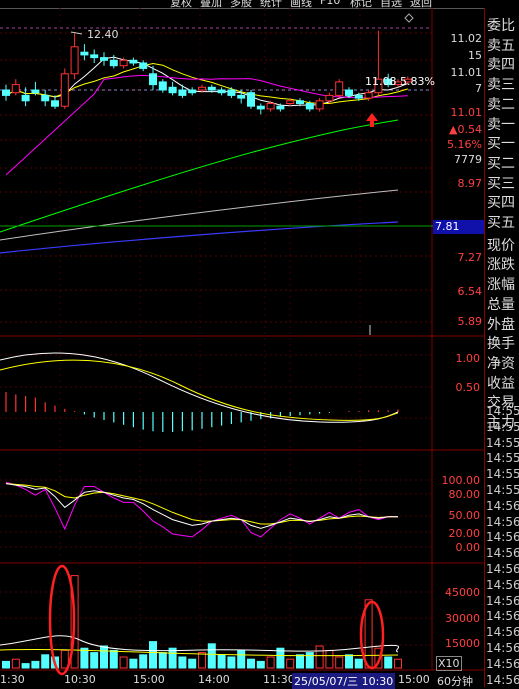 The height and width of the screenshot is (689, 519). What do you see at coordinates (501, 285) in the screenshot?
I see `quote-label: 涨幅` at bounding box center [501, 285].